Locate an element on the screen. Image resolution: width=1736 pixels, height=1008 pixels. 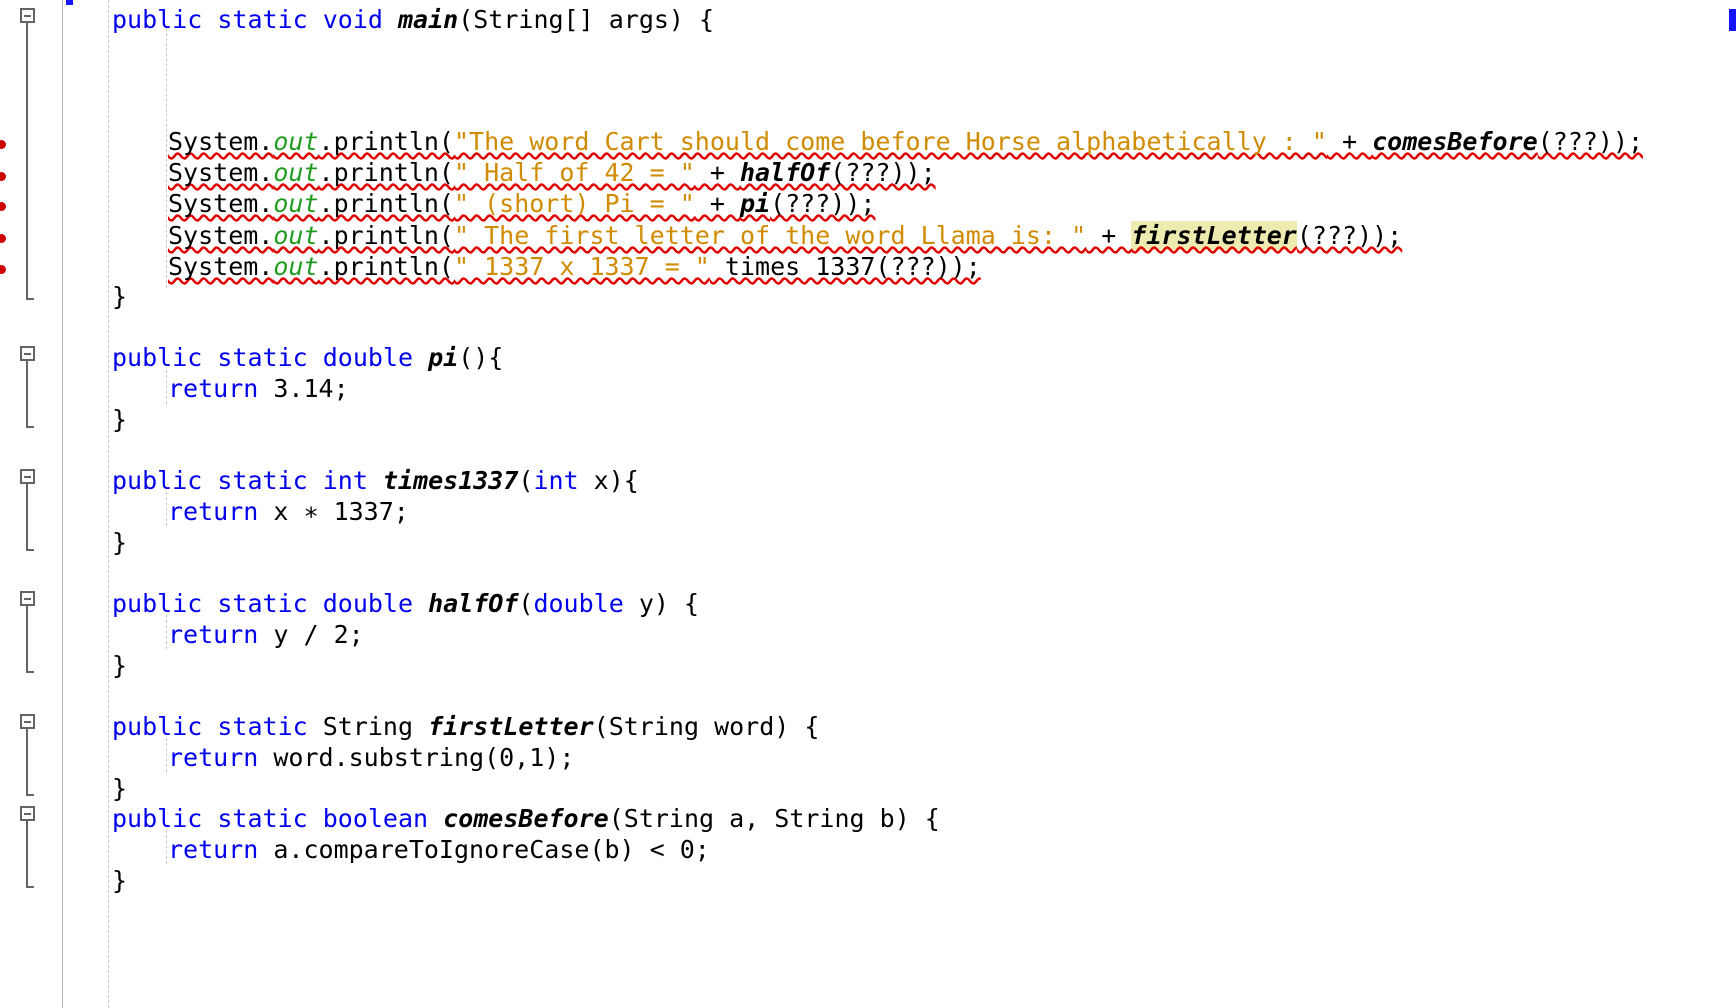
code-token: String is located at coordinates (375, 726).